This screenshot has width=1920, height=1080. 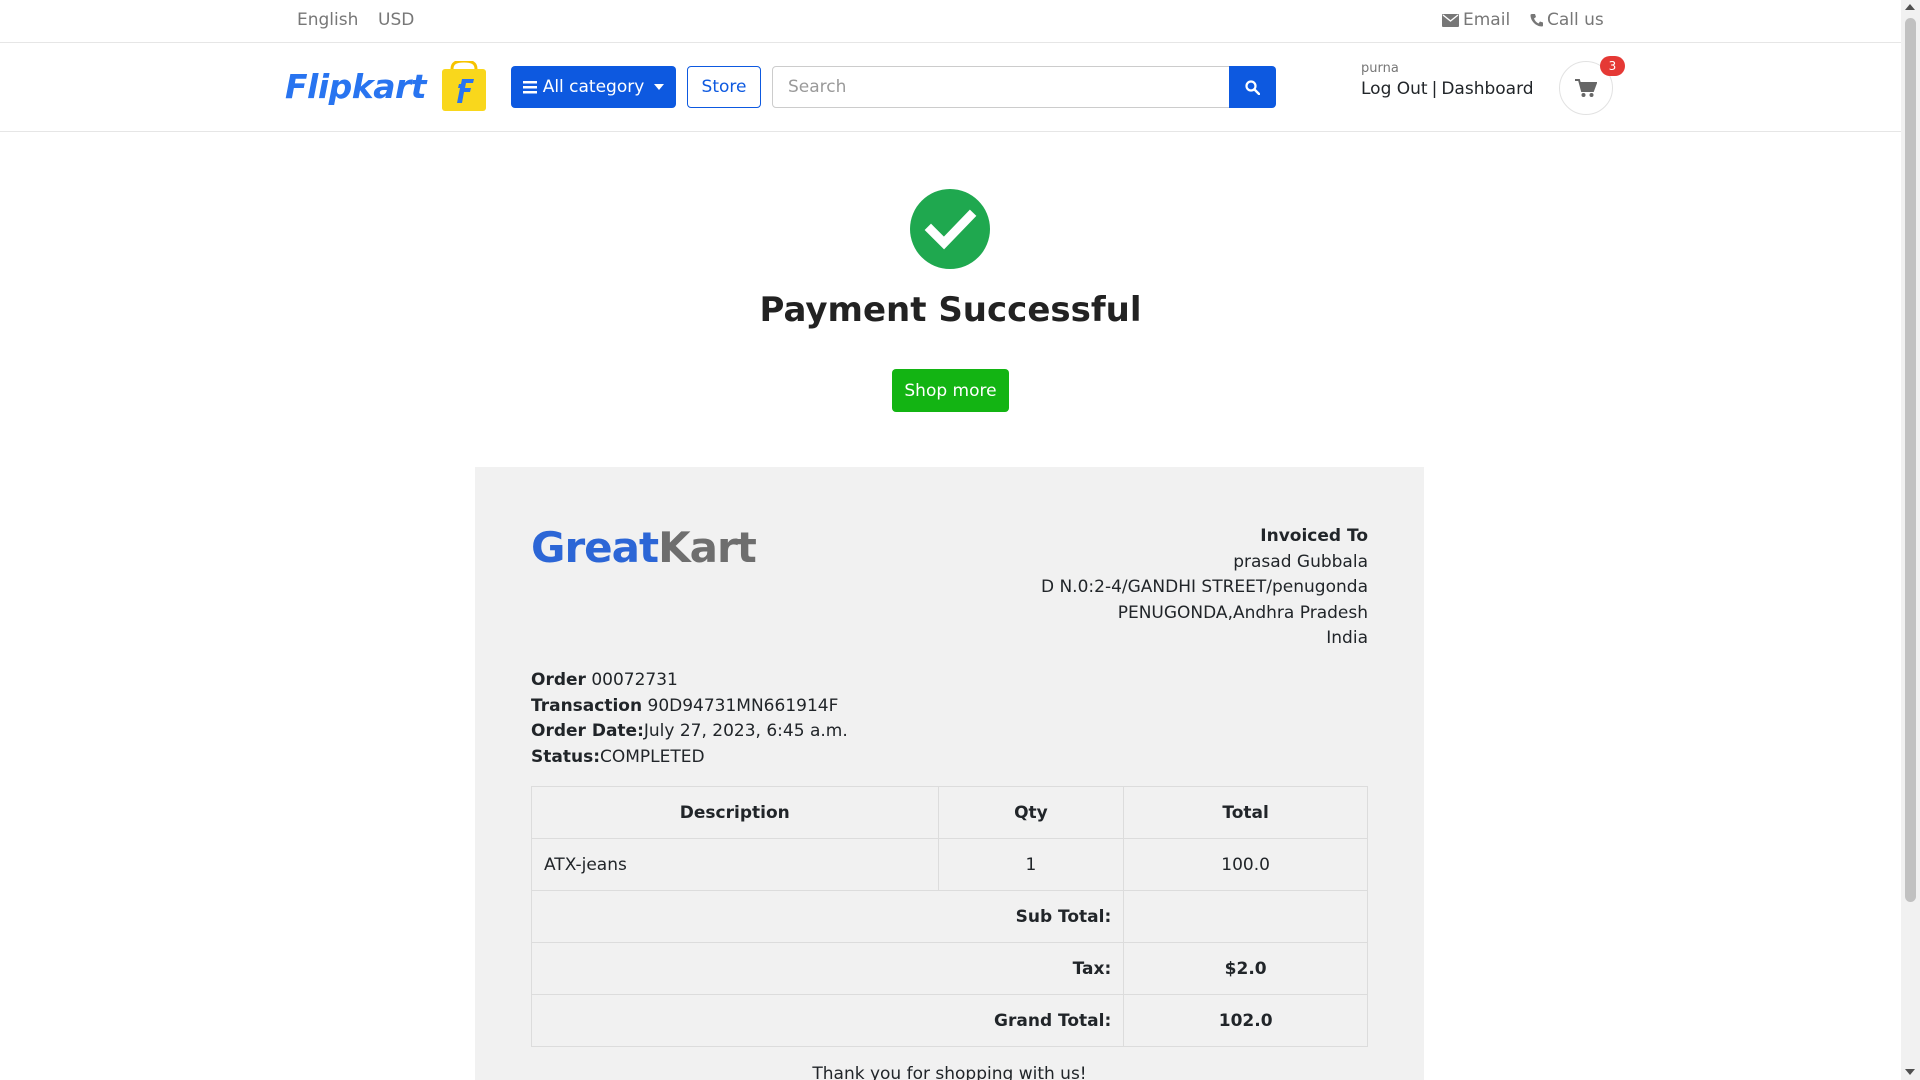 I want to click on customer-name: prasad Gubbala, so click(x=1300, y=561).